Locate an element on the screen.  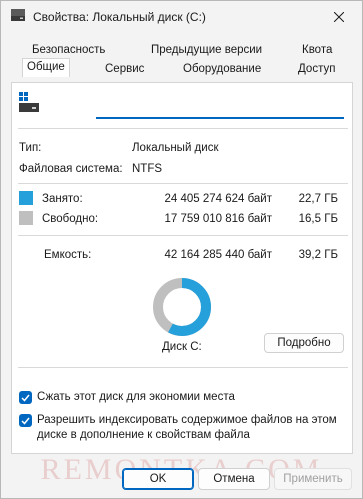
compress-checkbox is located at coordinates (25, 397).